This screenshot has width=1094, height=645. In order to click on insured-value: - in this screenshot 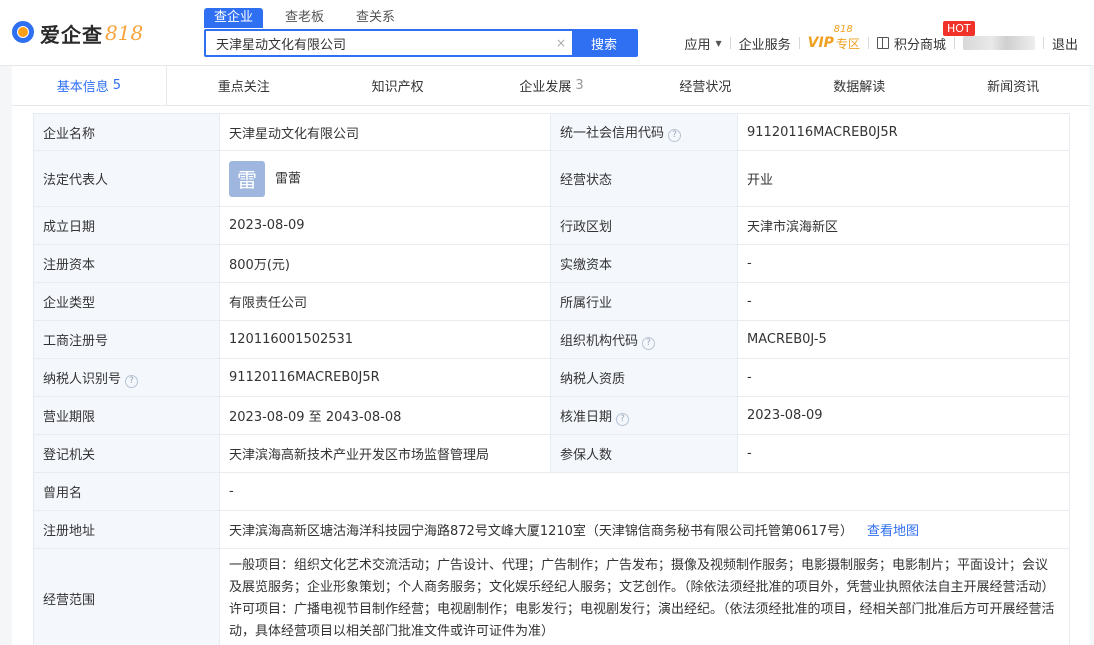, I will do `click(903, 453)`.